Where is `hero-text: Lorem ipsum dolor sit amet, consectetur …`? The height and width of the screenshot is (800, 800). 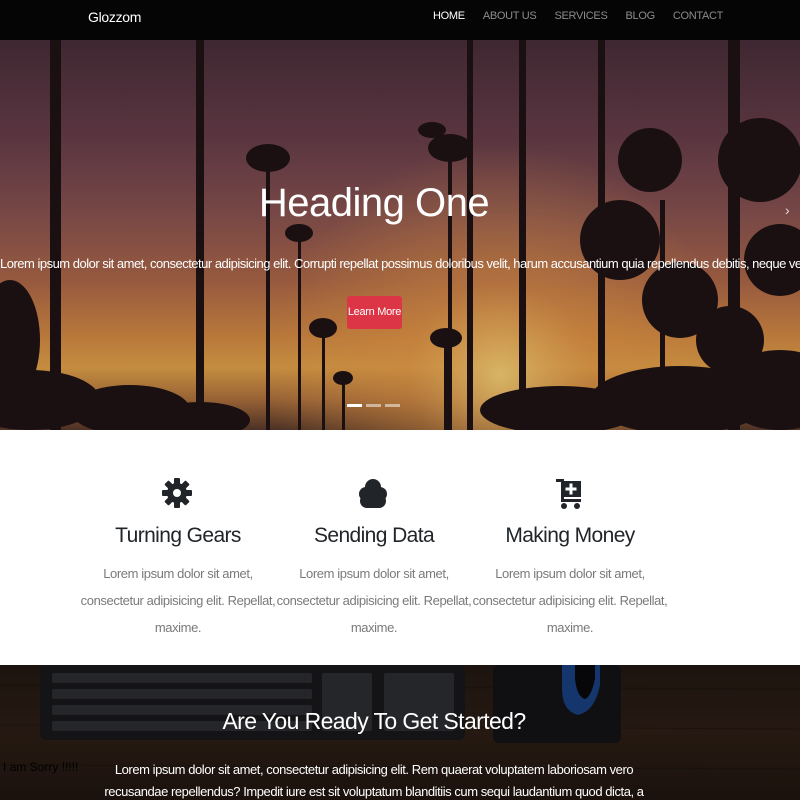
hero-text: Lorem ipsum dolor sit amet, consectetur … is located at coordinates (400, 263).